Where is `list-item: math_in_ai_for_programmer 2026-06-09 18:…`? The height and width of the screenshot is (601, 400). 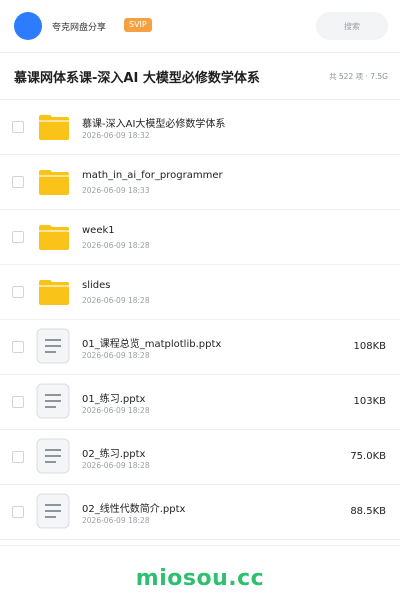
list-item: math_in_ai_for_programmer 2026-06-09 18:… is located at coordinates (200, 182).